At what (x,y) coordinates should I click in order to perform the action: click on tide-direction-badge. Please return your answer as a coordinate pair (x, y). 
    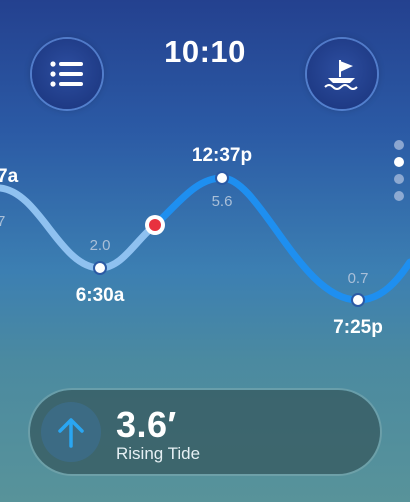
    Looking at the image, I should click on (71, 432).